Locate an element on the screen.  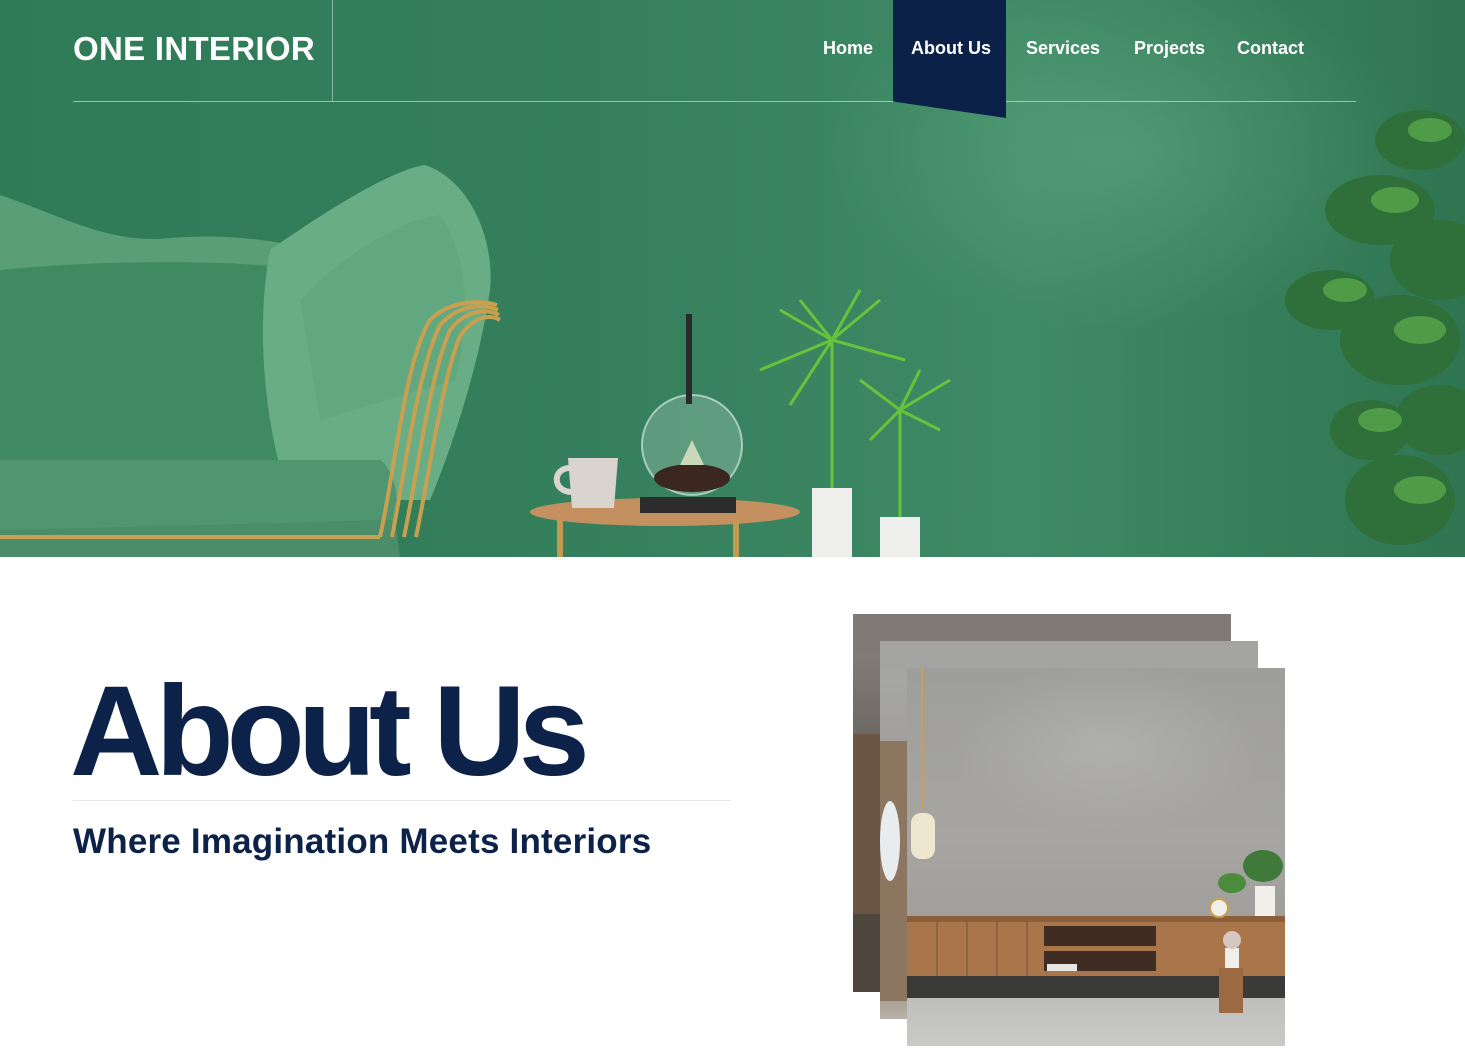
page-subtitle: Where Imagination Meets Interiors is located at coordinates (362, 841).